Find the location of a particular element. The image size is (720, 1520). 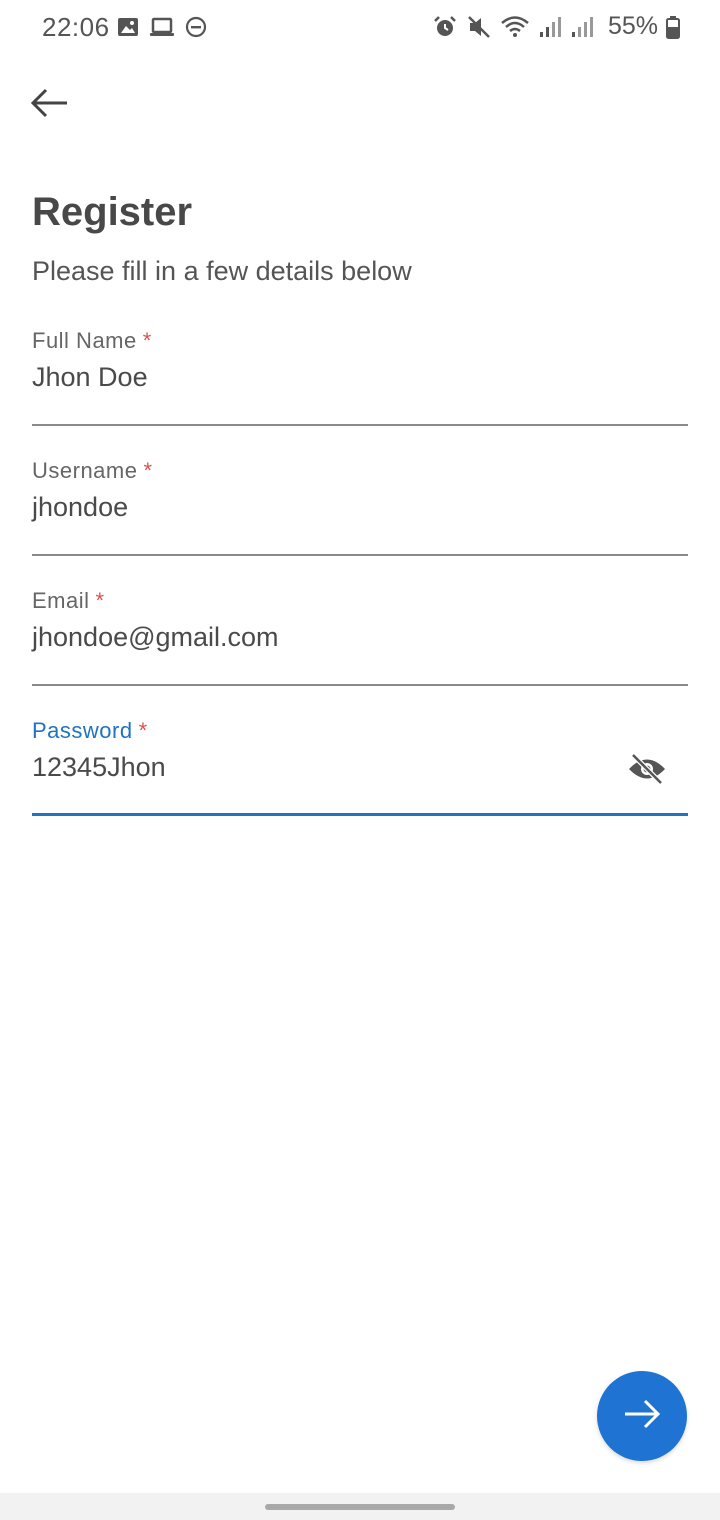

mute-icon is located at coordinates (479, 27).